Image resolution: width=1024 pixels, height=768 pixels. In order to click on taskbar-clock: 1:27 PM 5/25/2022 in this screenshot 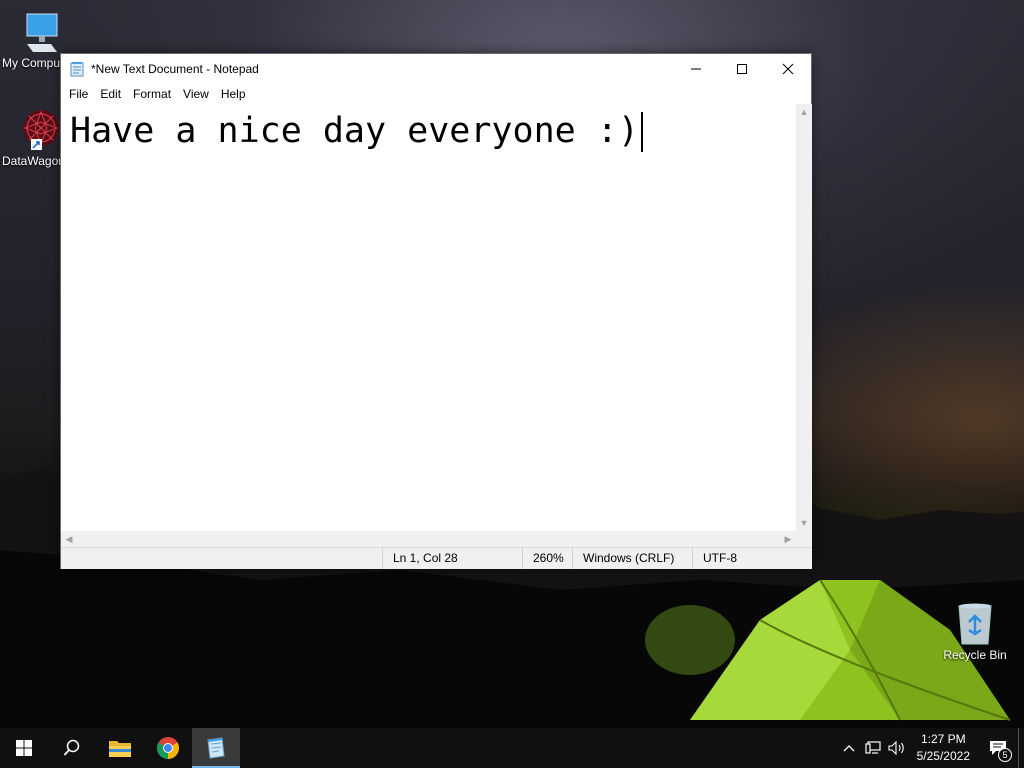, I will do `click(943, 748)`.